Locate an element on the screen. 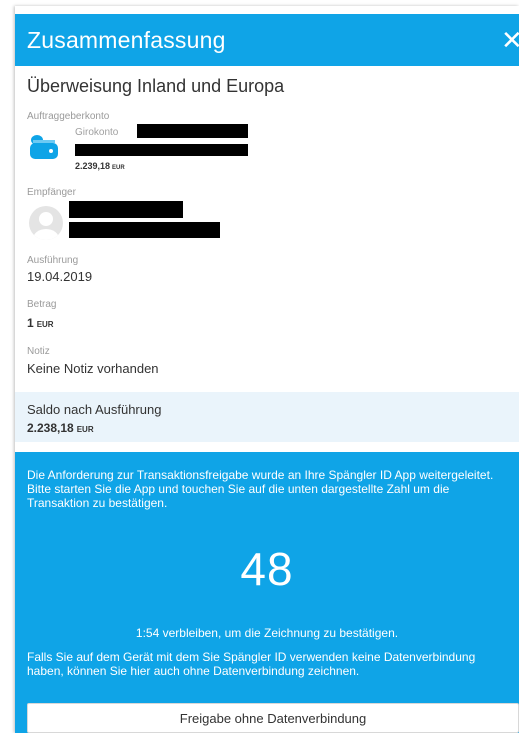 The height and width of the screenshot is (733, 519). dialog-title: Zusammenfassung is located at coordinates (126, 40).